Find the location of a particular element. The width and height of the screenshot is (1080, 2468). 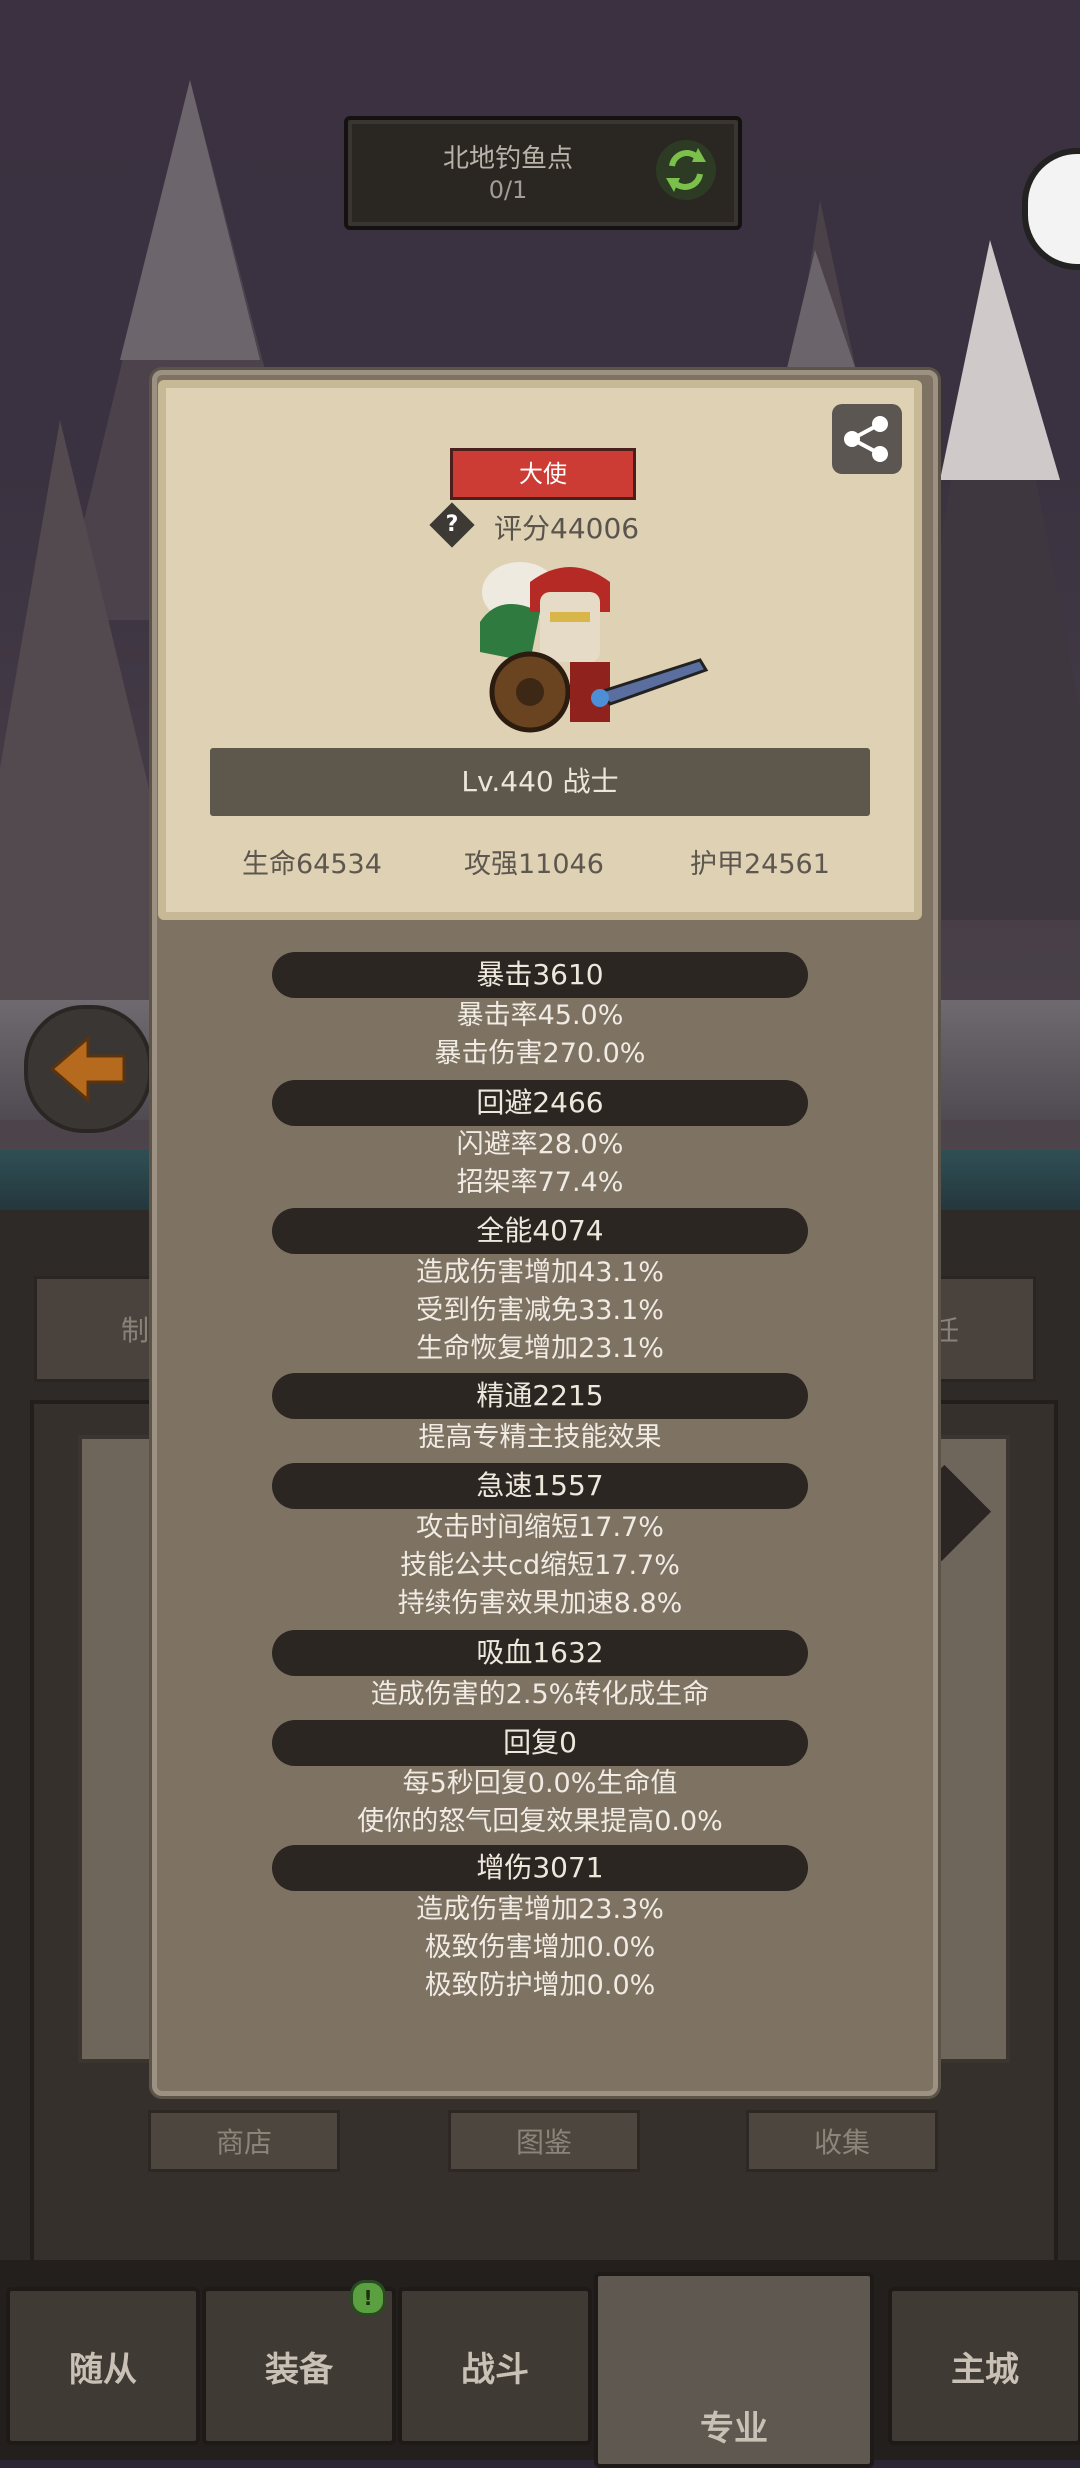

stat-detail: 生命恢复增加23.1% is located at coordinates (540, 1348).